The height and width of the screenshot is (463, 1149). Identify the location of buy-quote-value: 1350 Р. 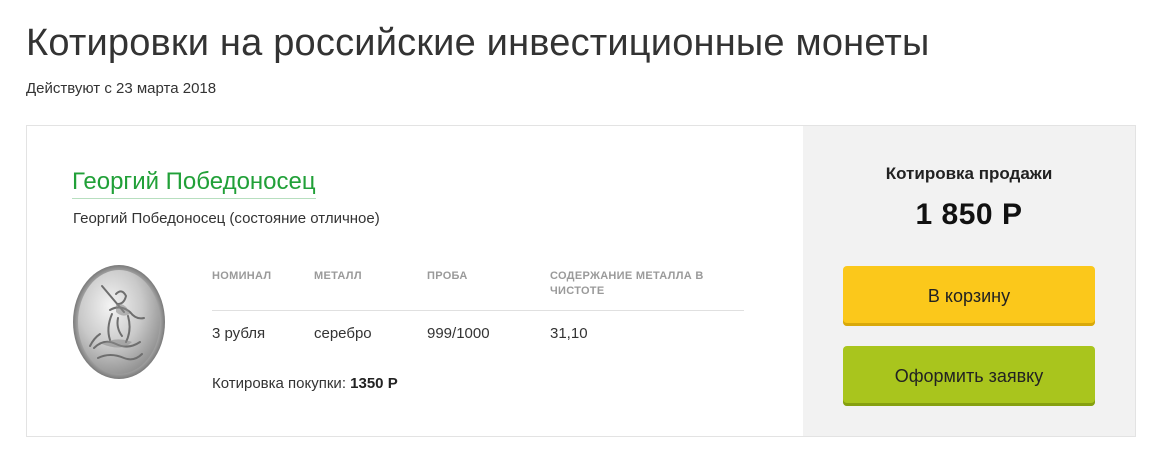
(374, 383).